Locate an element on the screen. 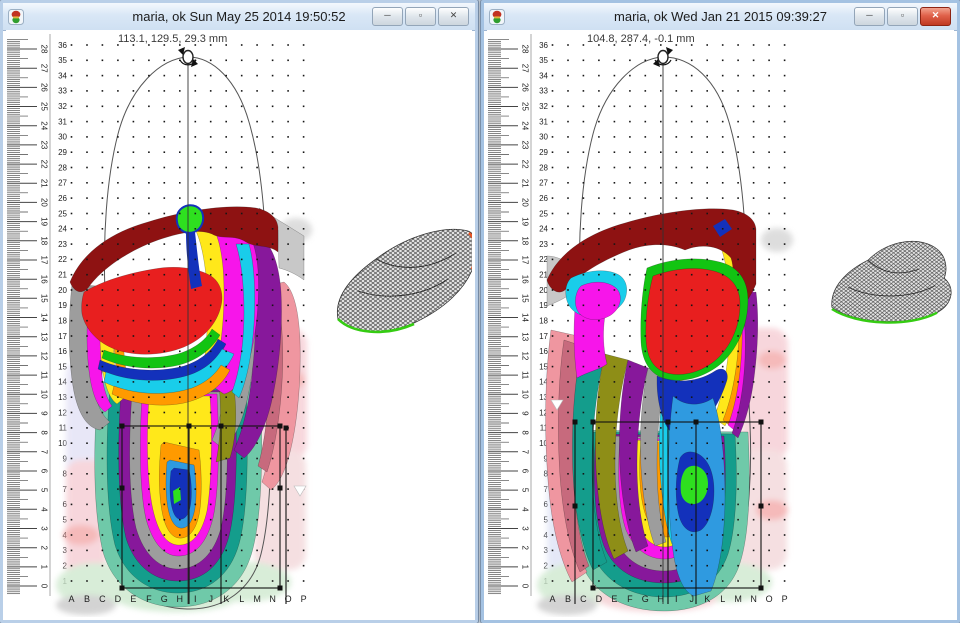  svg-text: C is located at coordinates (583, 599).